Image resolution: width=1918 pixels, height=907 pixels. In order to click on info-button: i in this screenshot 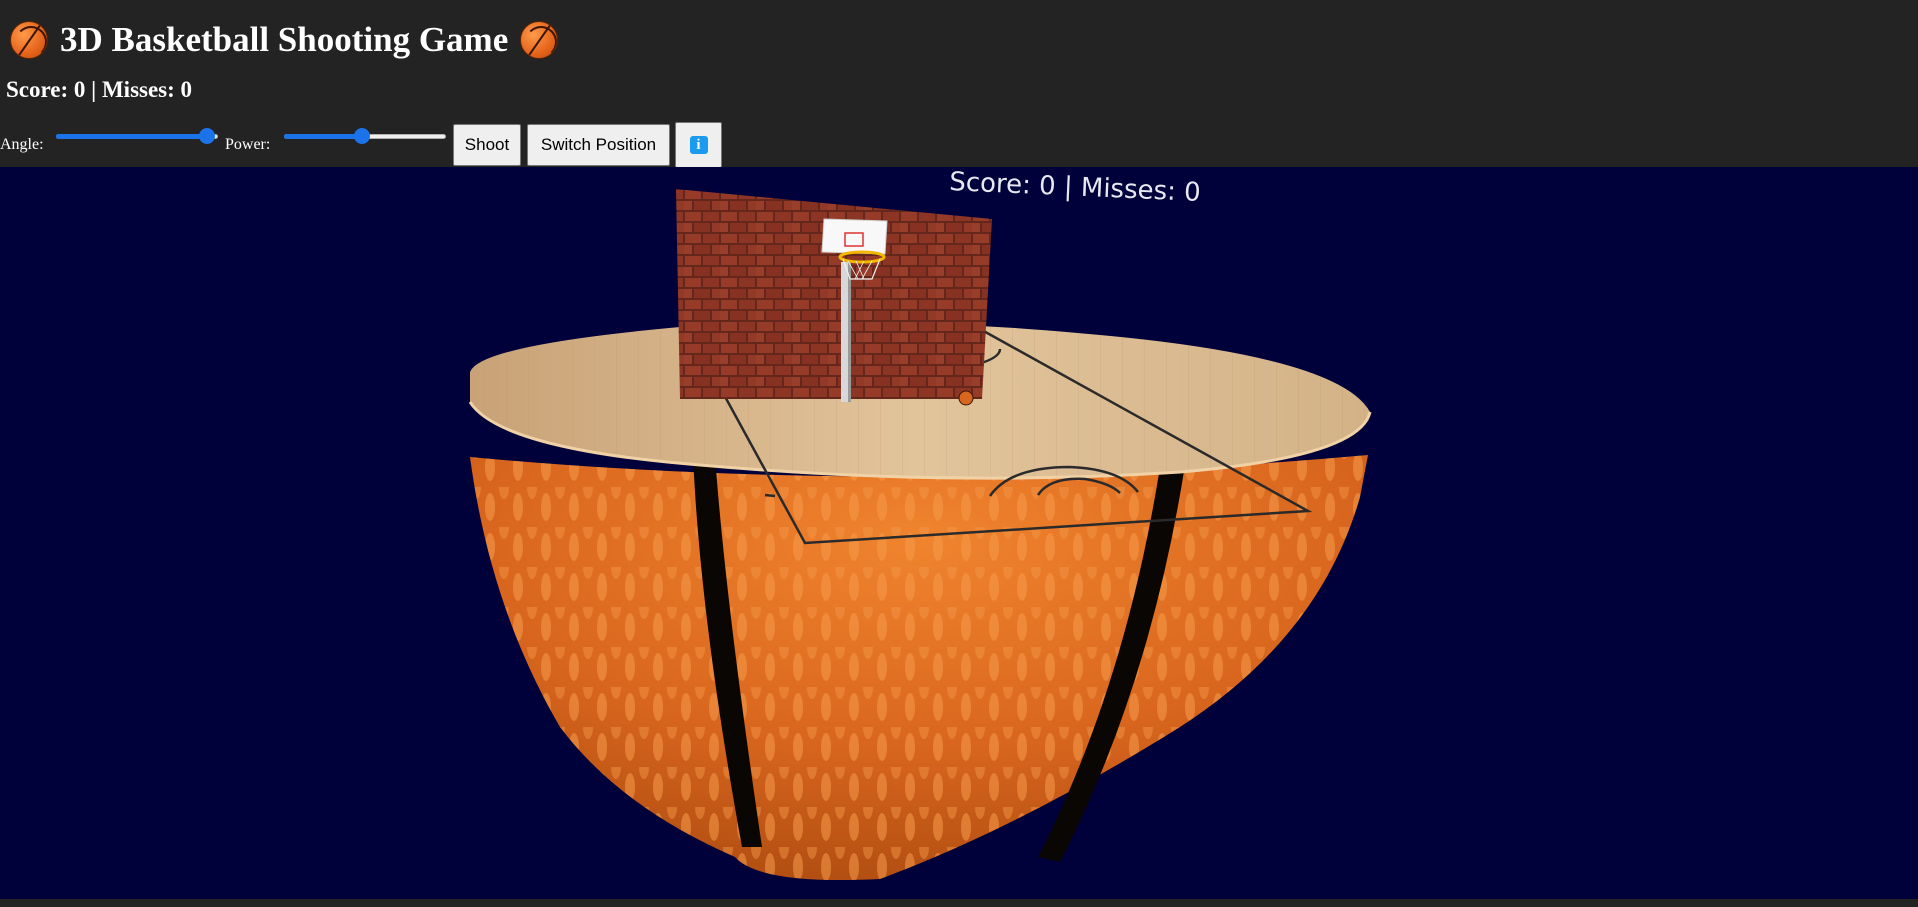, I will do `click(698, 145)`.